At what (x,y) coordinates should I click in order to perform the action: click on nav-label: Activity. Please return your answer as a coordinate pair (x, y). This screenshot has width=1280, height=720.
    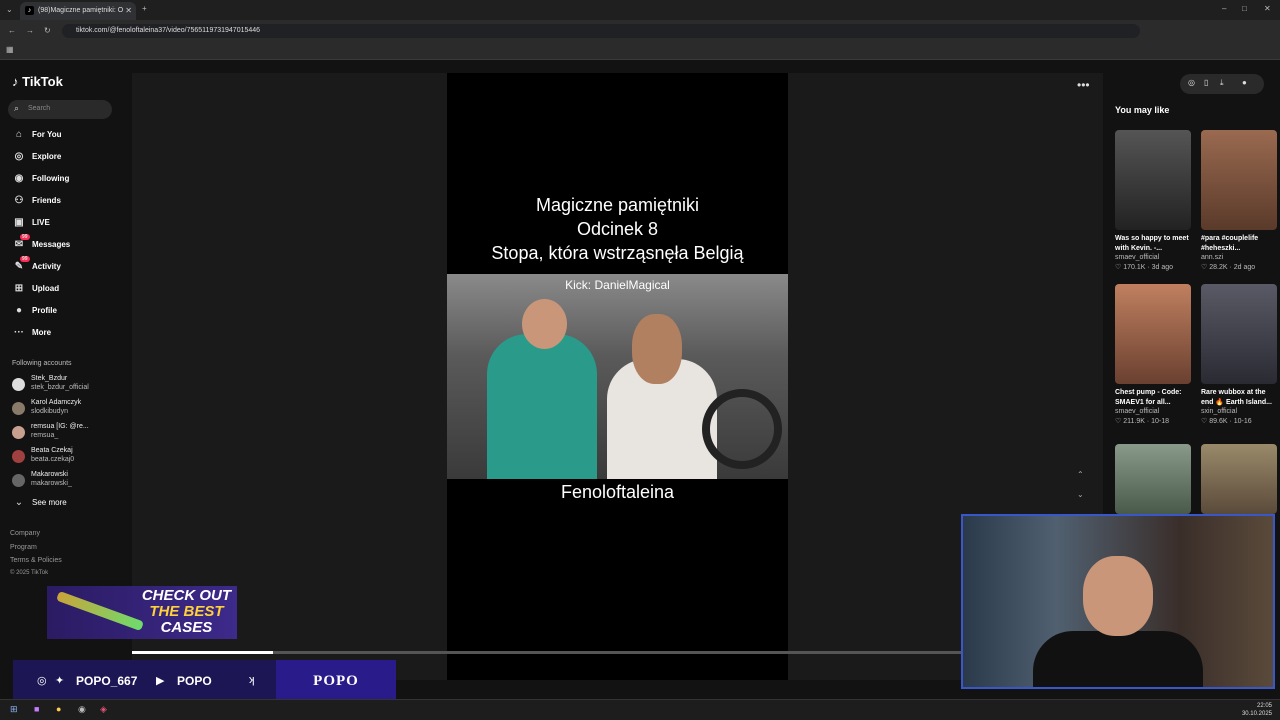
    Looking at the image, I should click on (46, 266).